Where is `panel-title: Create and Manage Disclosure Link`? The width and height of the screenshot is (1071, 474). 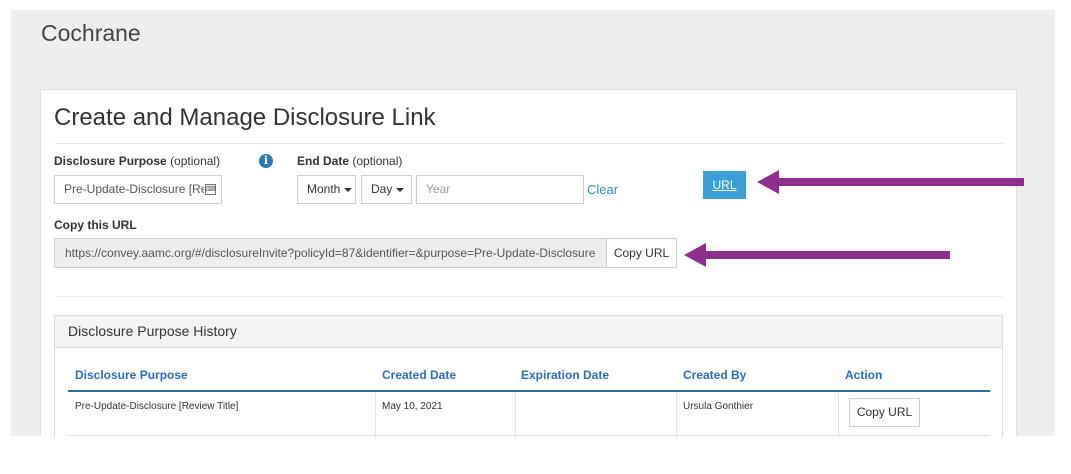
panel-title: Create and Manage Disclosure Link is located at coordinates (245, 117).